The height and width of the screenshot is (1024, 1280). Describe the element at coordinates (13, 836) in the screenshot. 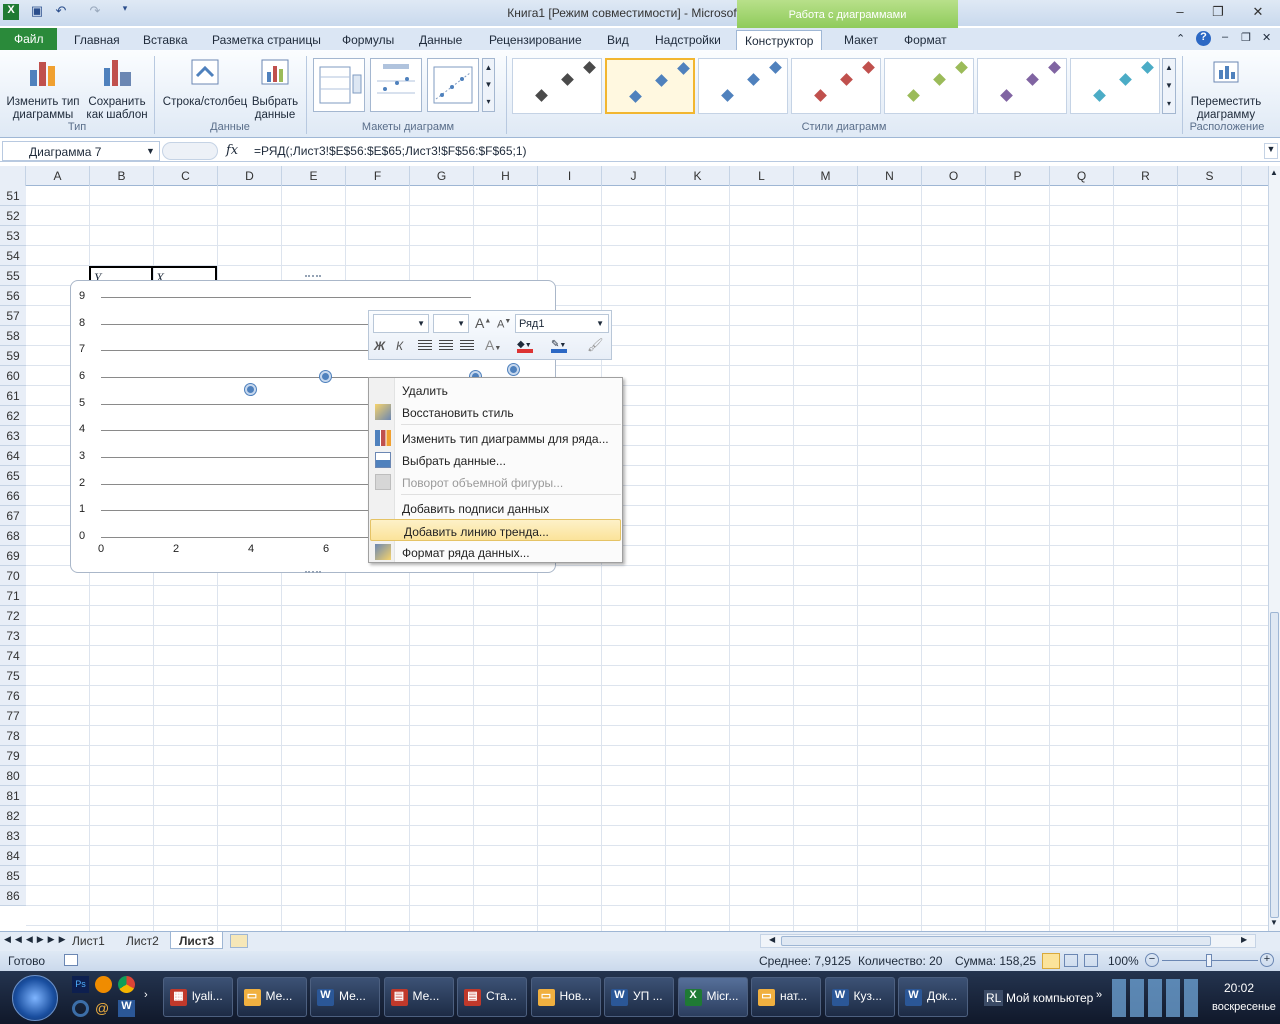

I see `row-header-83: 83` at that location.